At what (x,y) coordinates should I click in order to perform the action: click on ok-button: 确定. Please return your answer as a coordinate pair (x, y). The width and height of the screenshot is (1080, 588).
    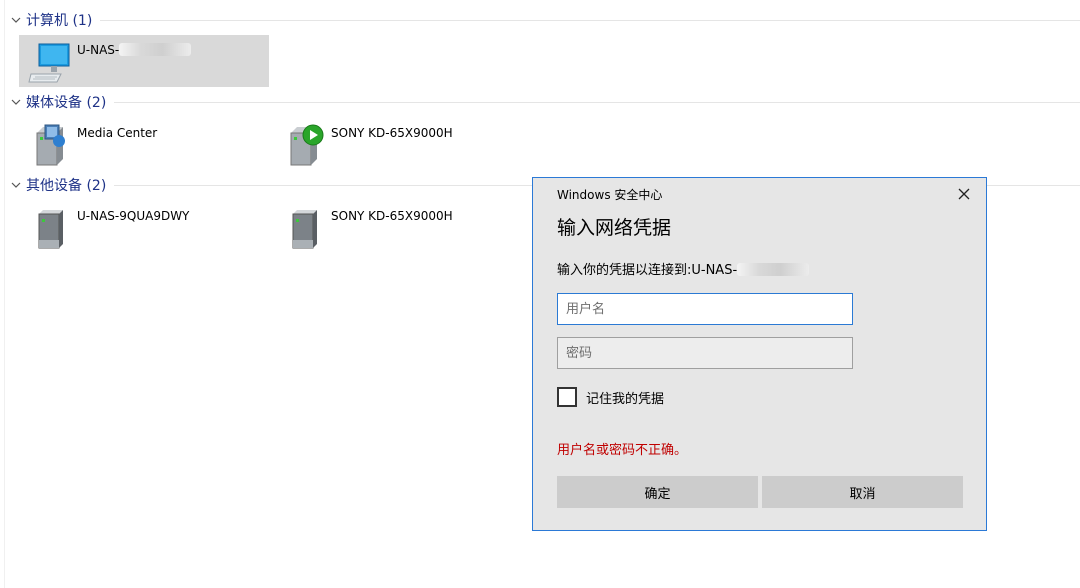
    Looking at the image, I should click on (657, 492).